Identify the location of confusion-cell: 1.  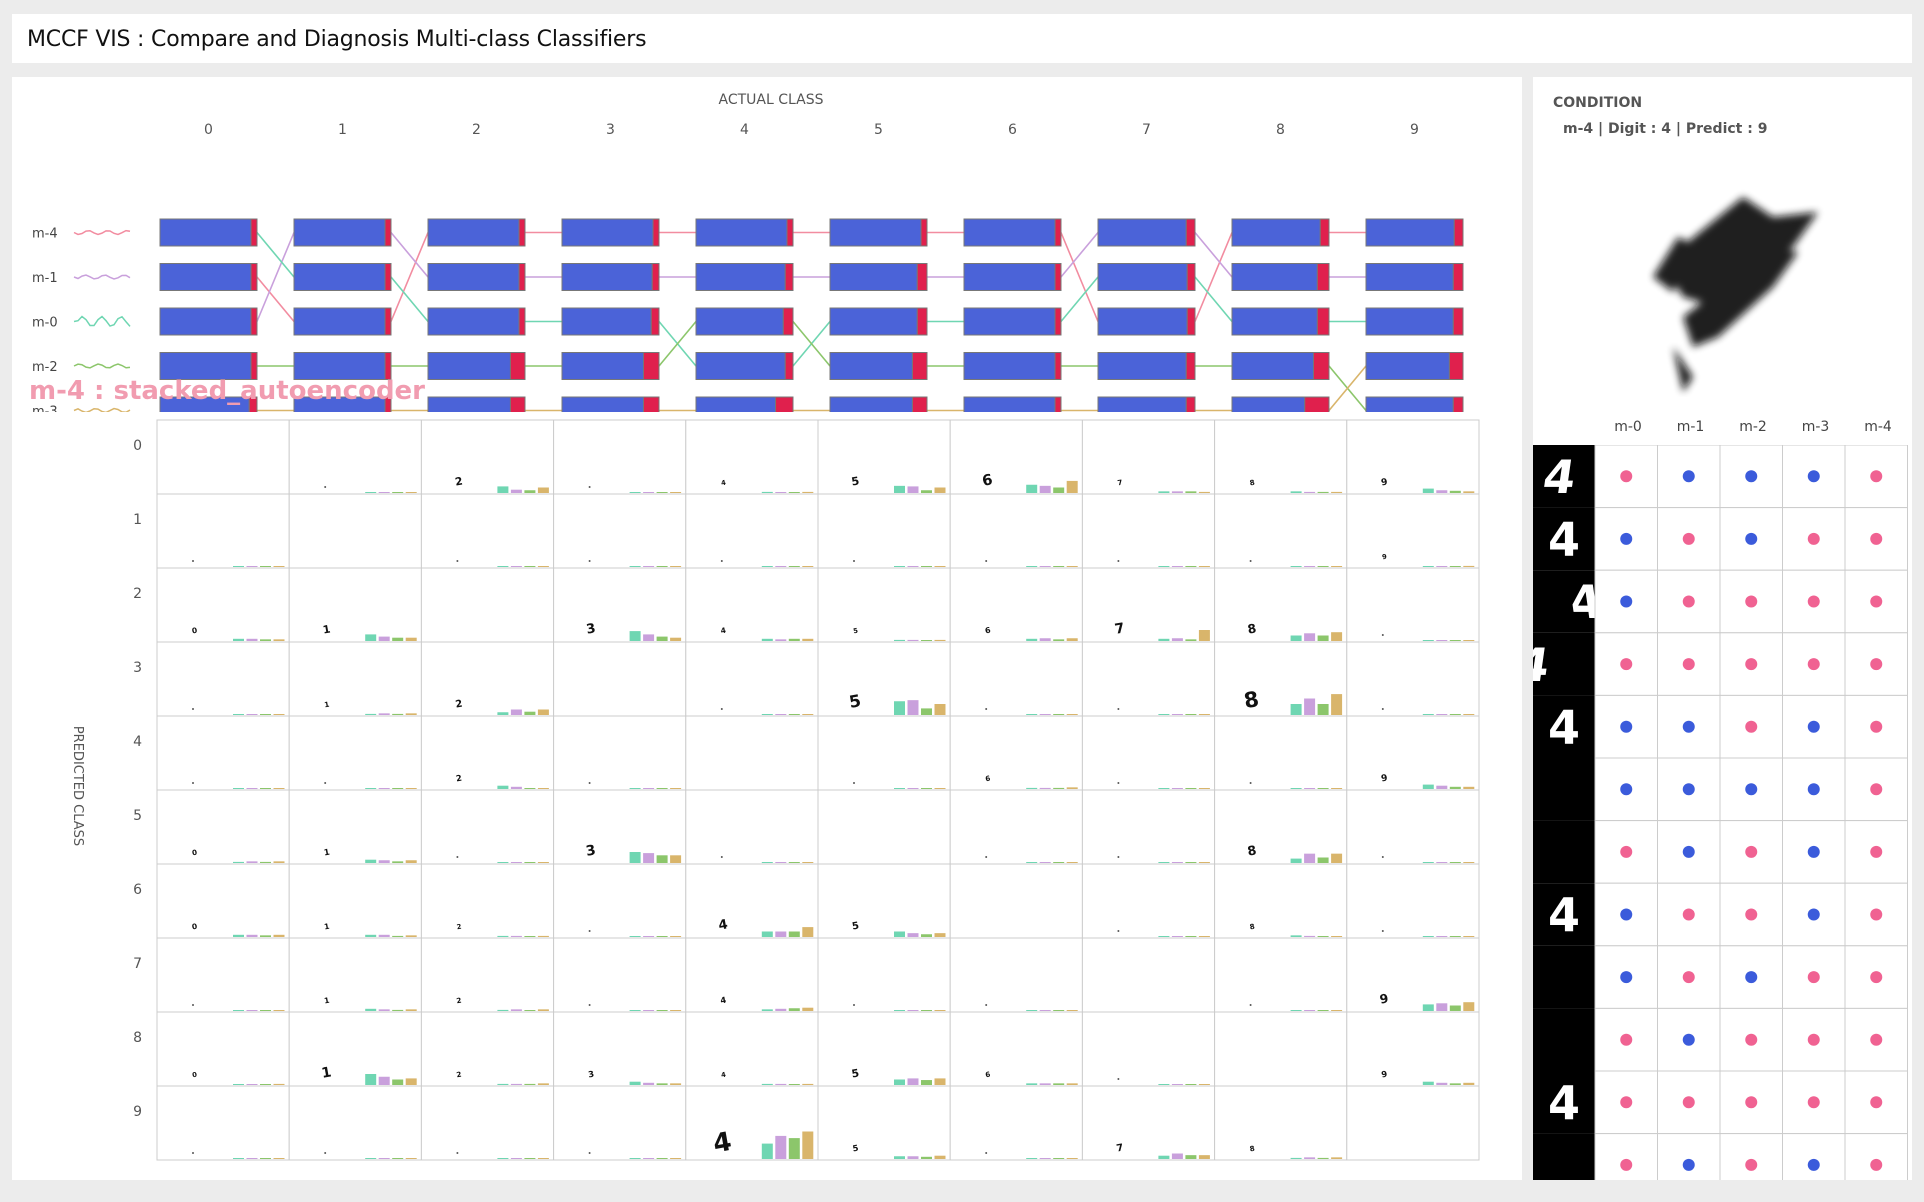
(355, 901).